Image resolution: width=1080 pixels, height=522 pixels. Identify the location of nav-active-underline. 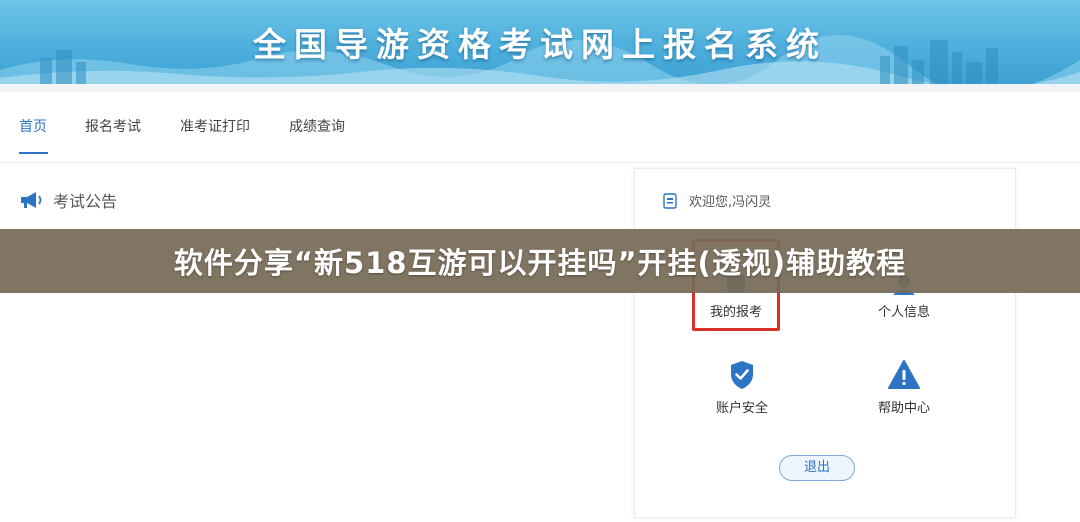
(33, 153).